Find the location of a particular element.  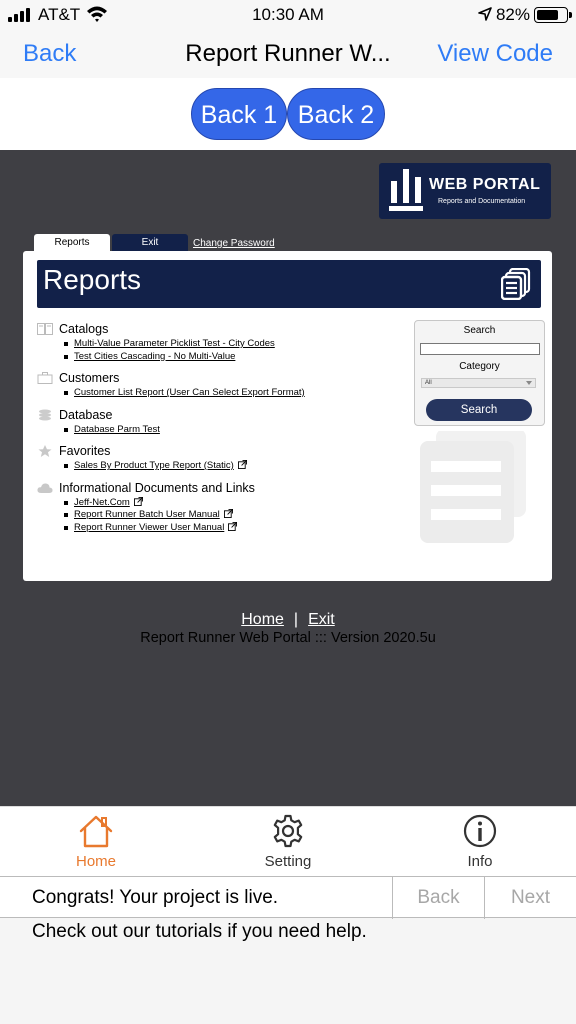

tab-home-label: Home is located at coordinates (95, 861).